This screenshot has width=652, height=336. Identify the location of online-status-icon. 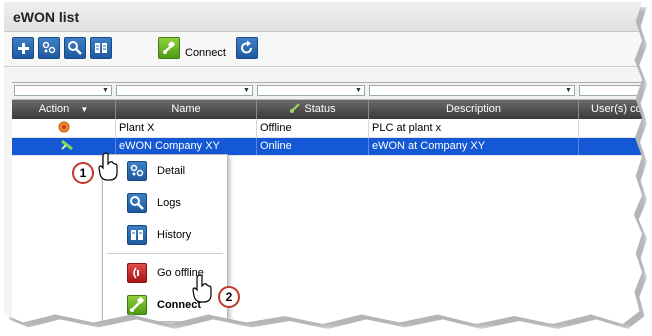
(67, 145).